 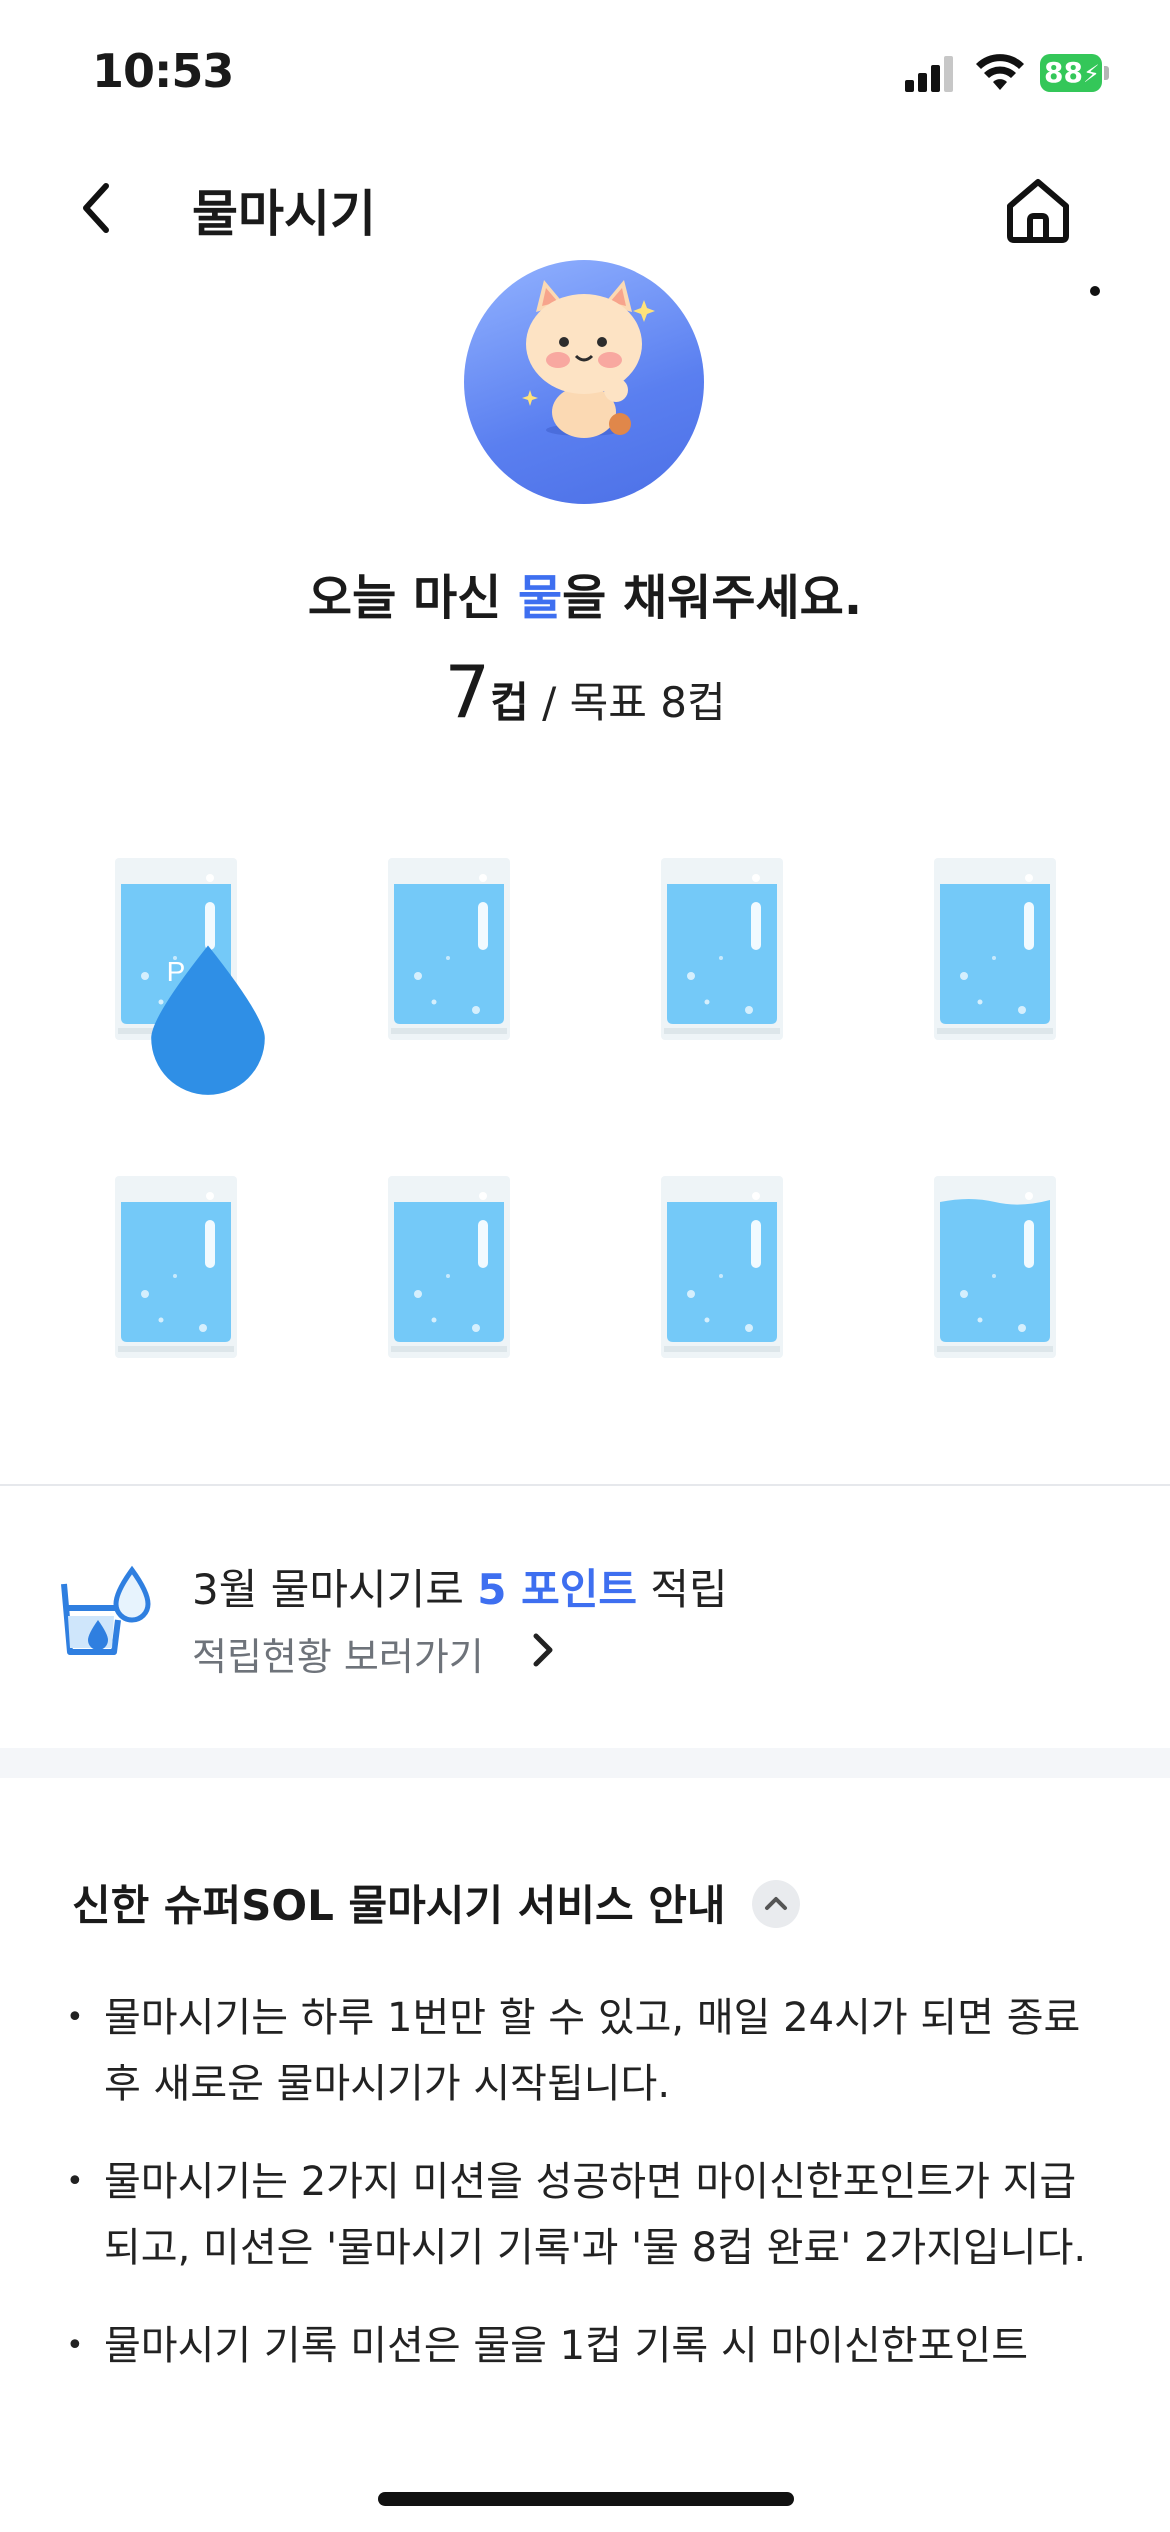 I want to click on point-drop-badge: P, so click(x=206, y=1010).